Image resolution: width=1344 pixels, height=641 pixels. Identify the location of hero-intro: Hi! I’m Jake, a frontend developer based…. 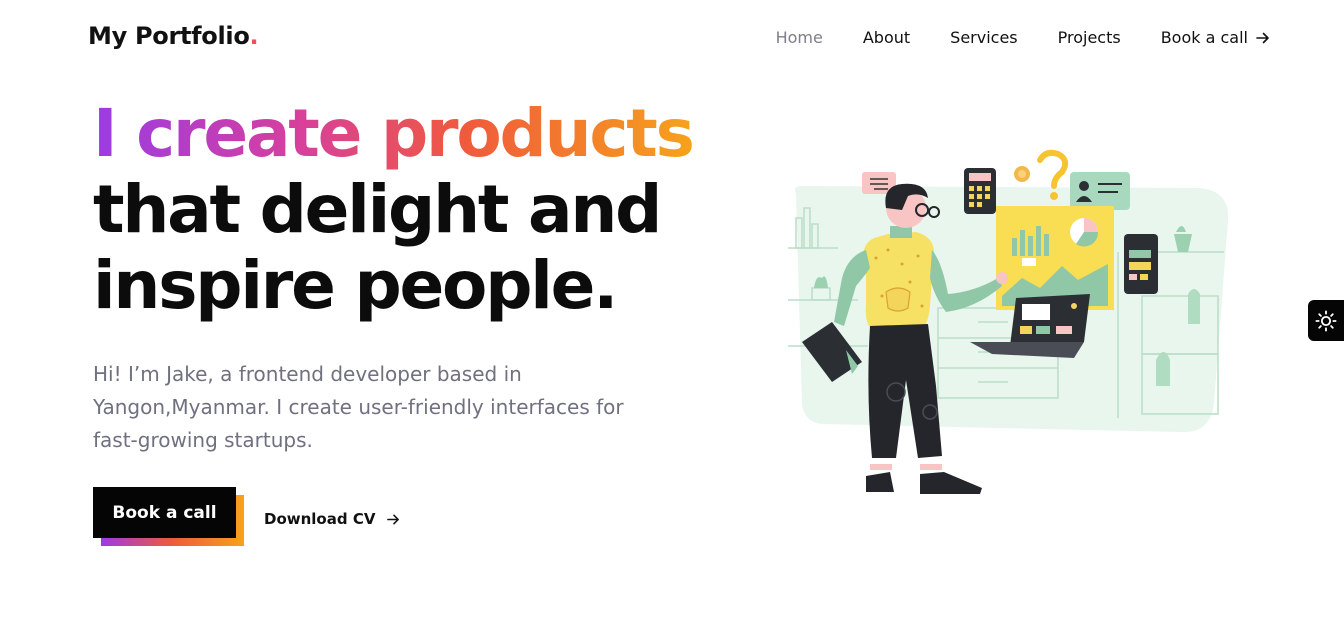
(358, 407).